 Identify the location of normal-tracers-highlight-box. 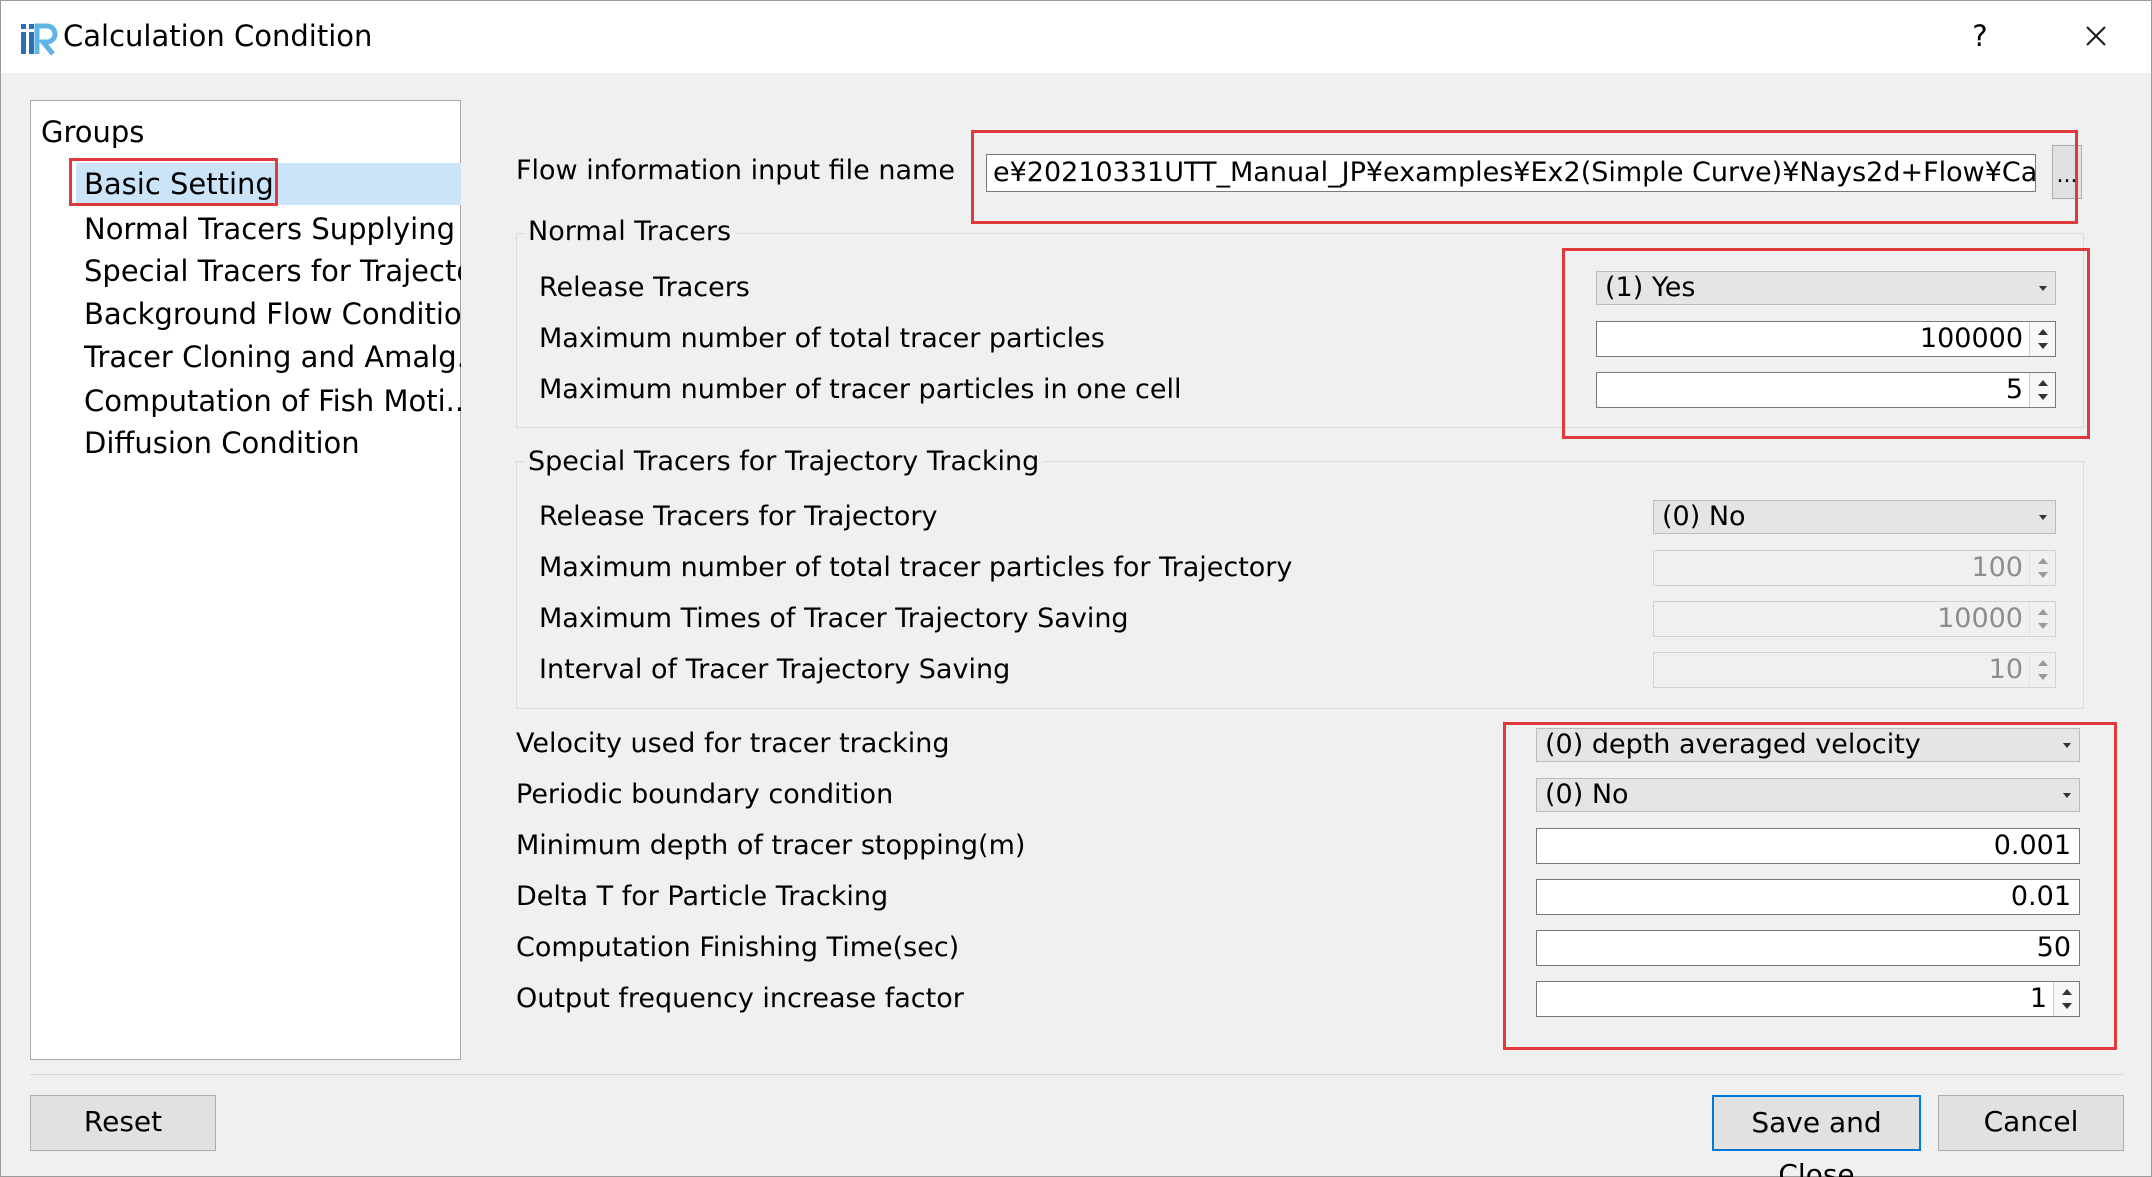
(1826, 343).